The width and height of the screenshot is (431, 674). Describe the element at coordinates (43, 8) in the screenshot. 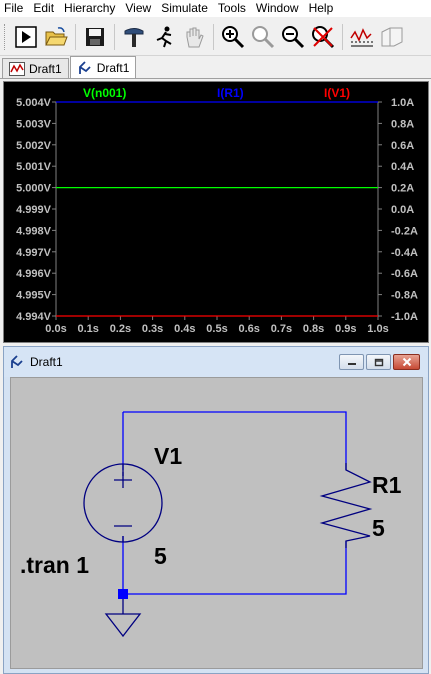

I see `menu-edit: Edit` at that location.